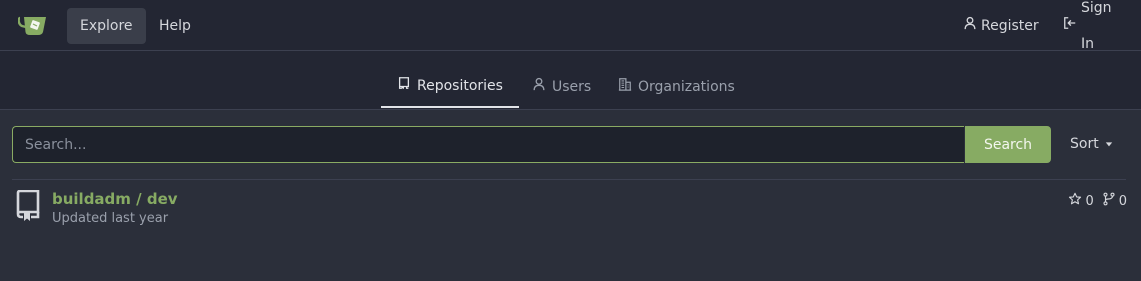 The width and height of the screenshot is (1141, 281). What do you see at coordinates (110, 218) in the screenshot?
I see `repo-updated-text: Updated last year` at bounding box center [110, 218].